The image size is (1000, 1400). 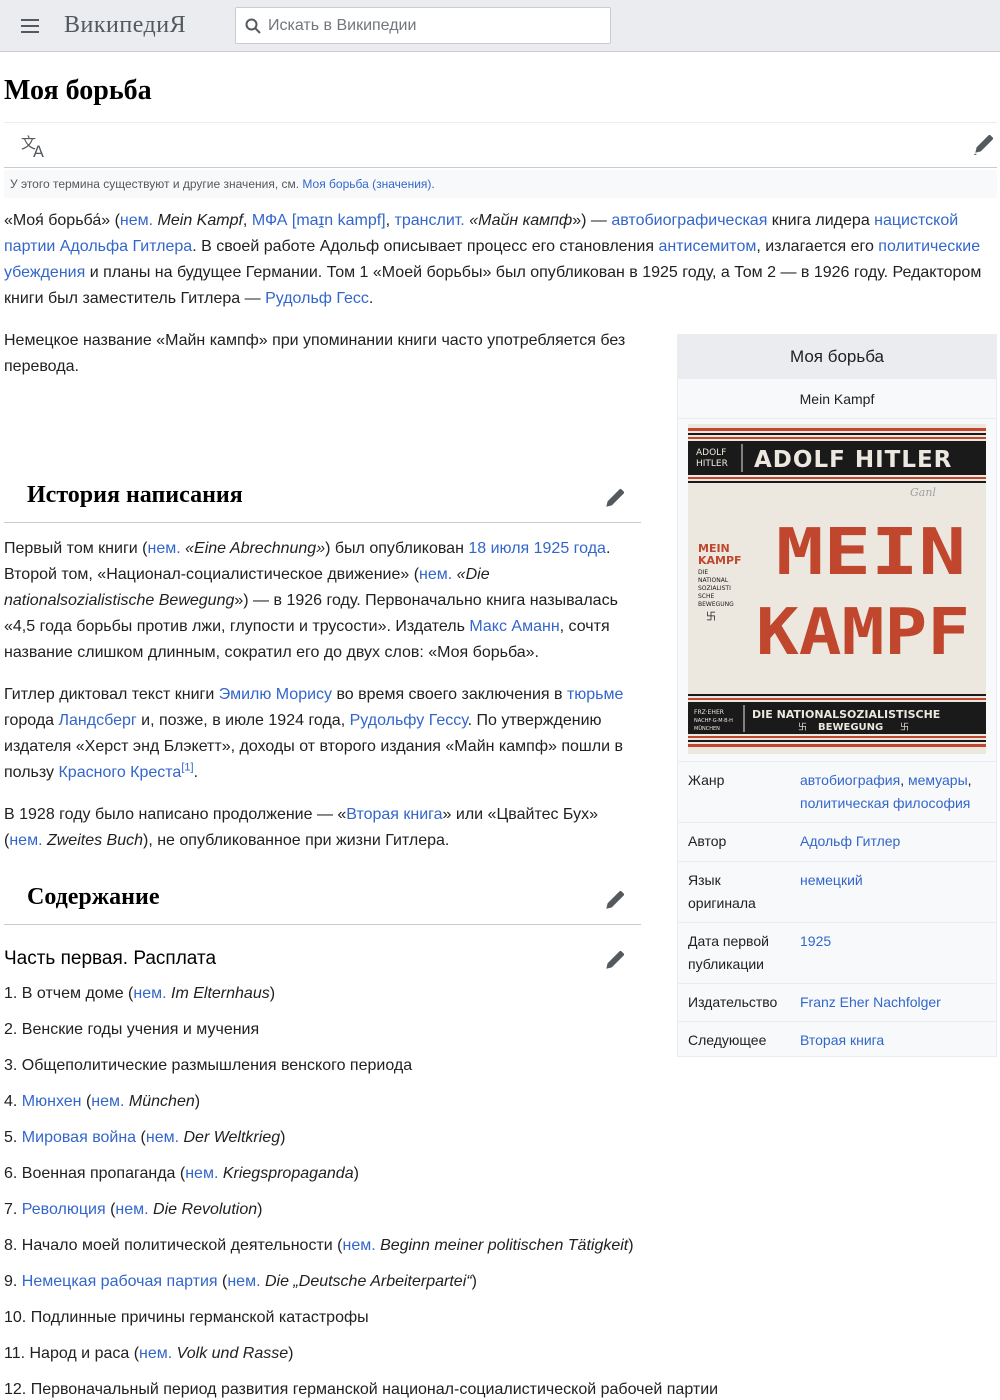 I want to click on chapter-link: Мюнхен, so click(x=52, y=1101).